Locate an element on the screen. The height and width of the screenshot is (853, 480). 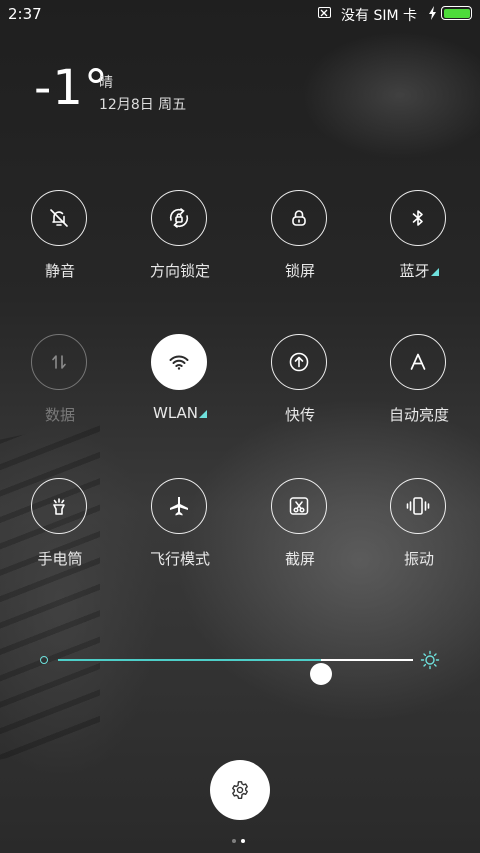
screenshot-icon is located at coordinates (299, 506).